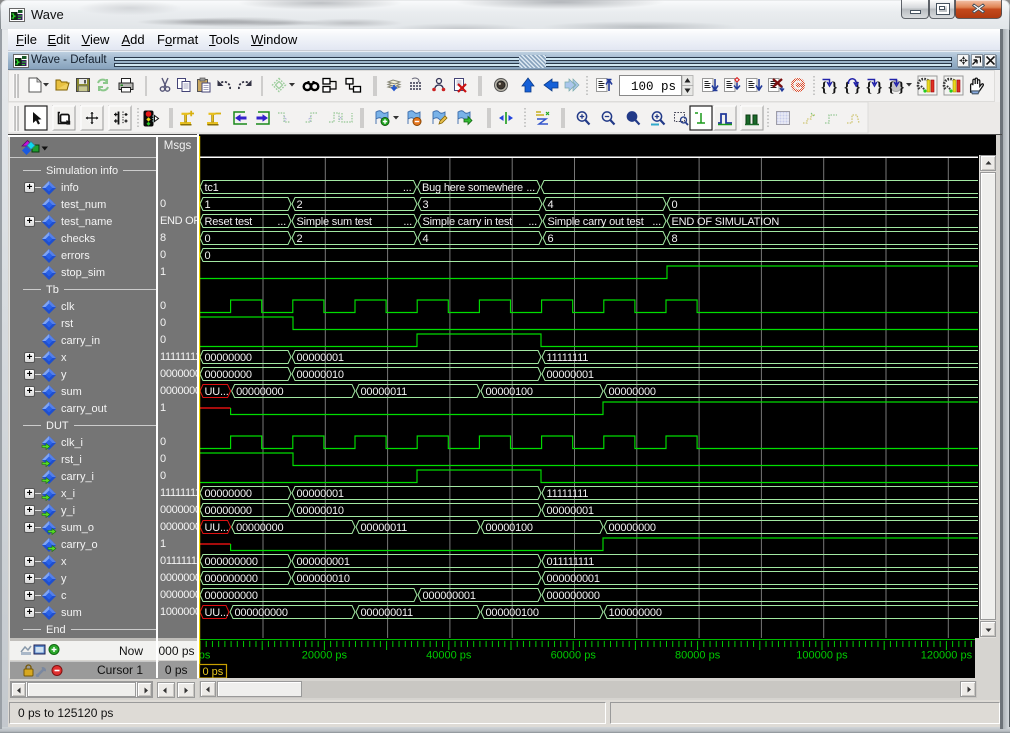 This screenshot has height=733, width=1010. Describe the element at coordinates (574, 656) in the screenshot. I see `svg-text: 60000 ps` at that location.